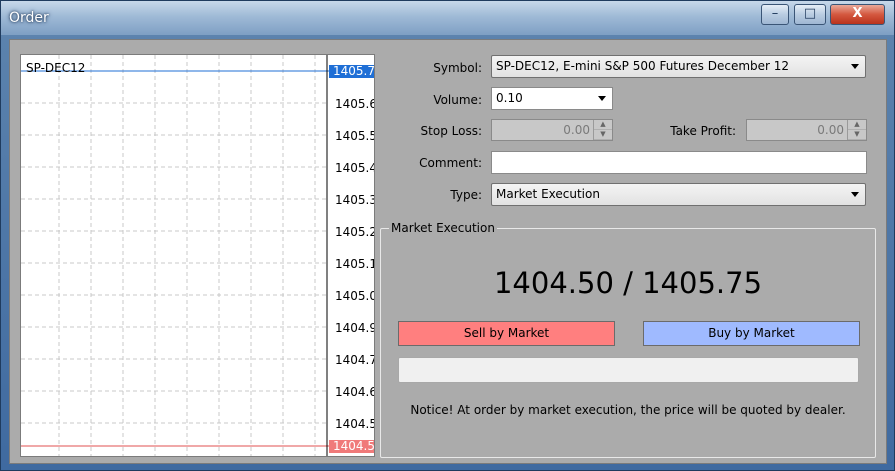 The width and height of the screenshot is (895, 471). Describe the element at coordinates (355, 424) in the screenshot. I see `price-tick: 1404.5` at that location.